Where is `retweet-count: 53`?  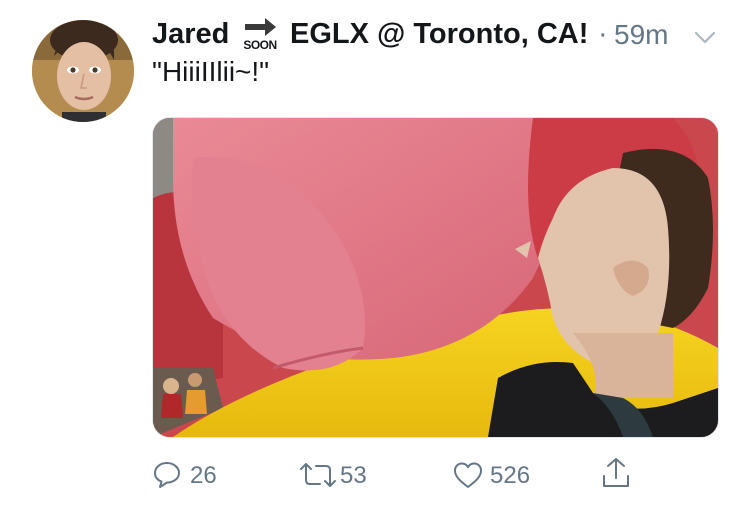 retweet-count: 53 is located at coordinates (353, 475).